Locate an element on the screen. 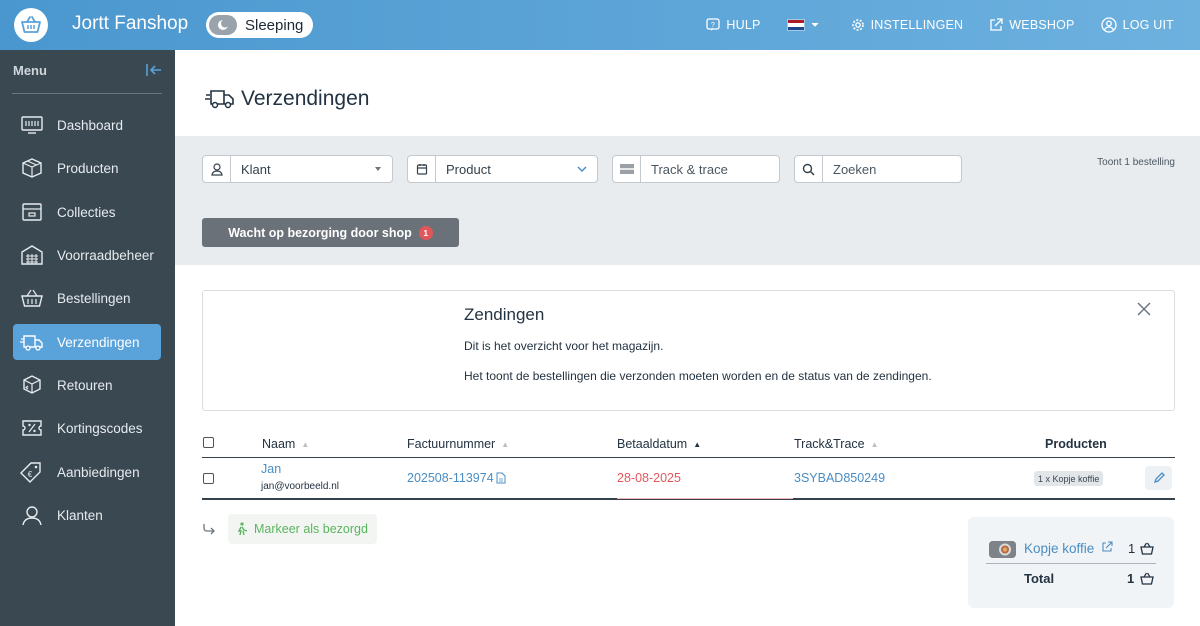  customer-filter: Klant is located at coordinates (297, 169).